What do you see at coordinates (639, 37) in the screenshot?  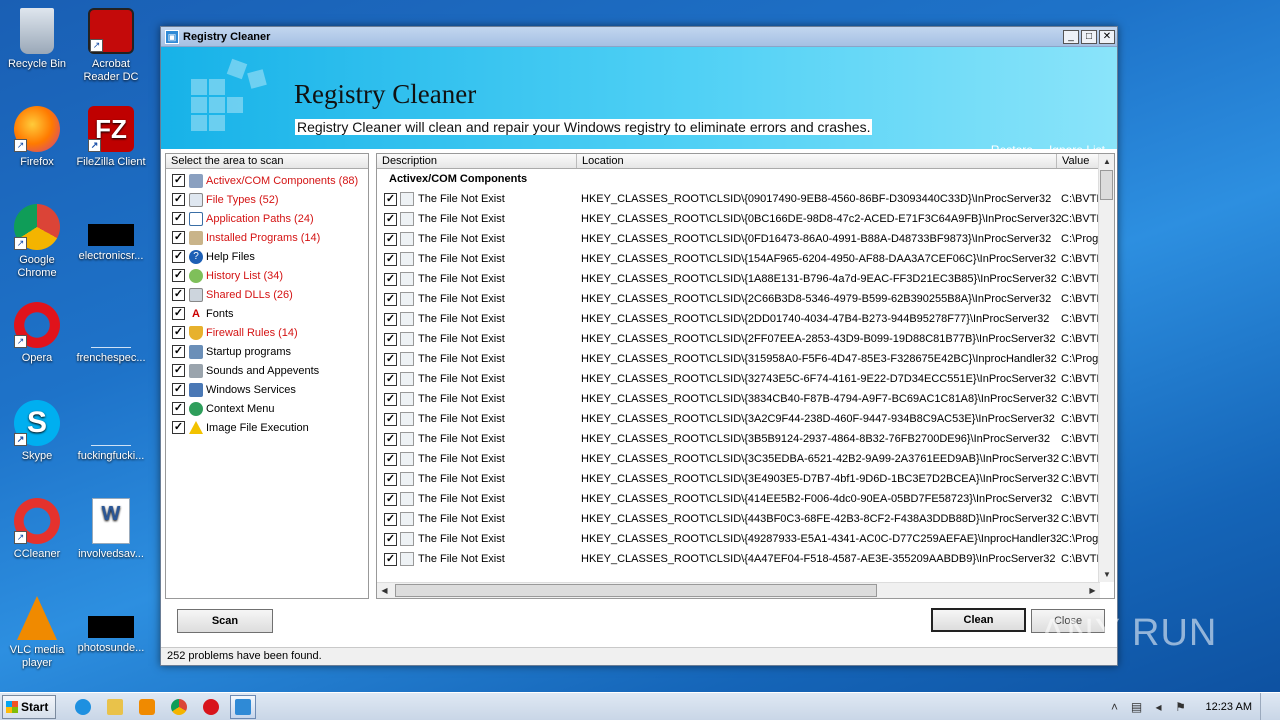 I see `title-bar: ▣ Registry Cleaner _ □ ✕` at bounding box center [639, 37].